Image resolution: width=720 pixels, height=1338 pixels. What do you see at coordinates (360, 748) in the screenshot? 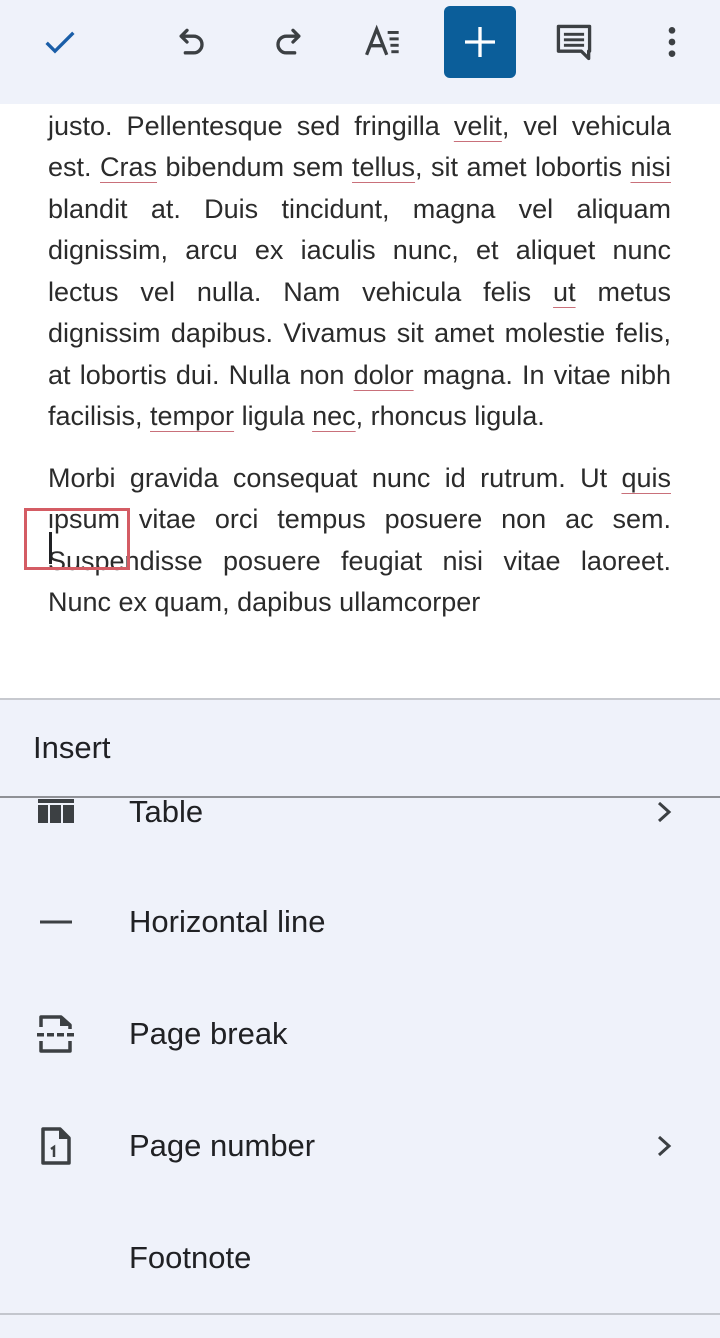
I see `insert-sheet-header: Insert` at bounding box center [360, 748].